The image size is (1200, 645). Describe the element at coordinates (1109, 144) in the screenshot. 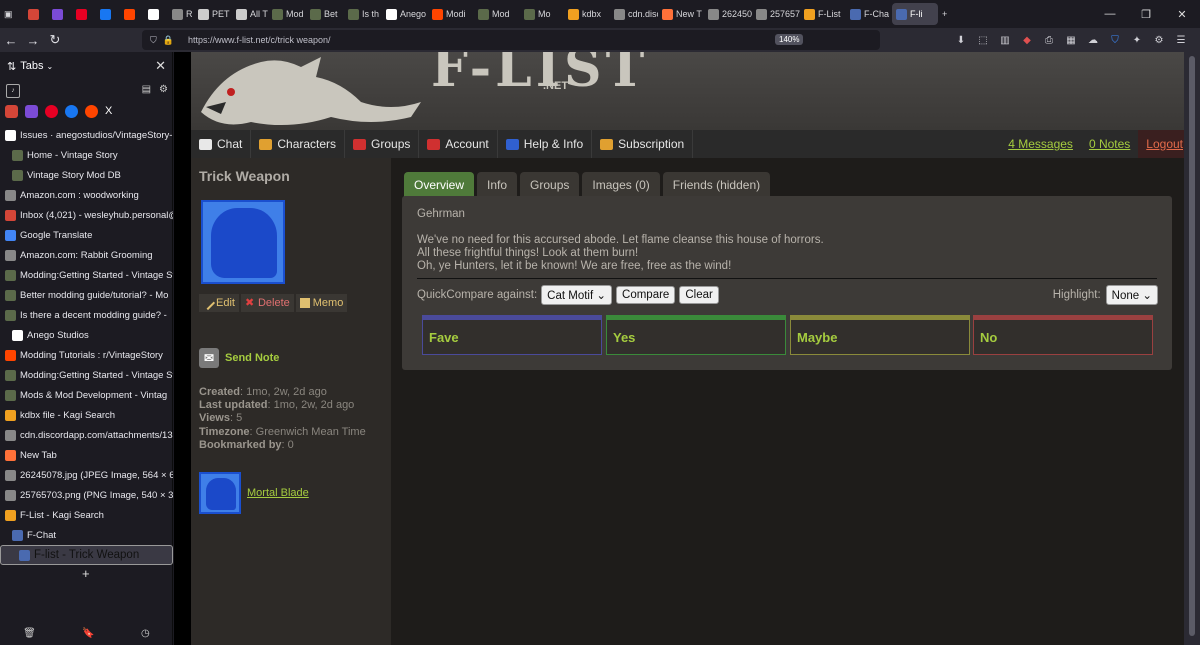

I see `notes-link: 0 Notes` at that location.